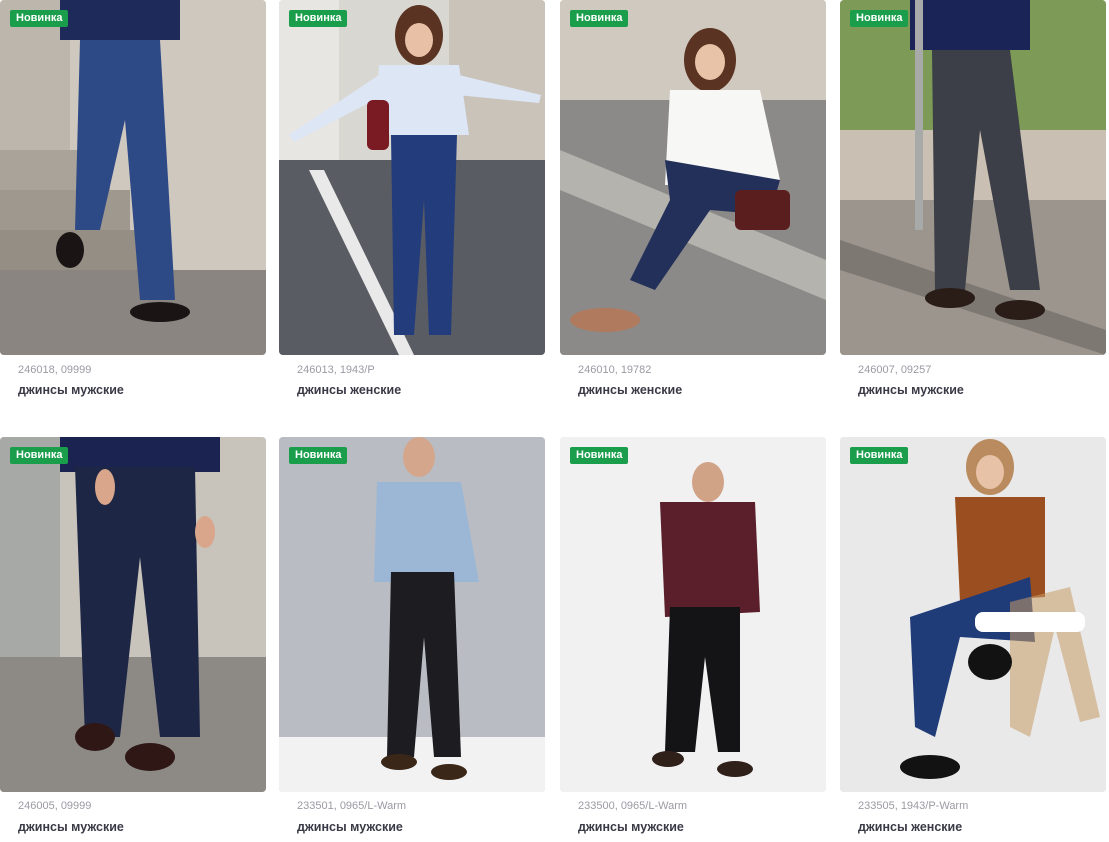  What do you see at coordinates (895, 370) in the screenshot?
I see `product-sku: 246007, 09257` at bounding box center [895, 370].